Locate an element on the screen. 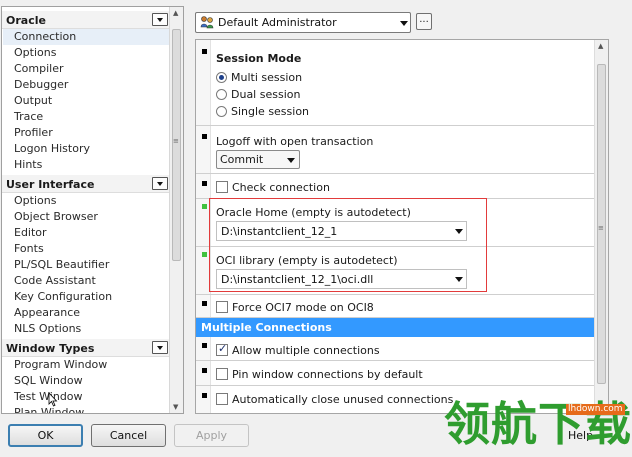  left-scrollbar: ▲ ≡ ▼ is located at coordinates (176, 210).